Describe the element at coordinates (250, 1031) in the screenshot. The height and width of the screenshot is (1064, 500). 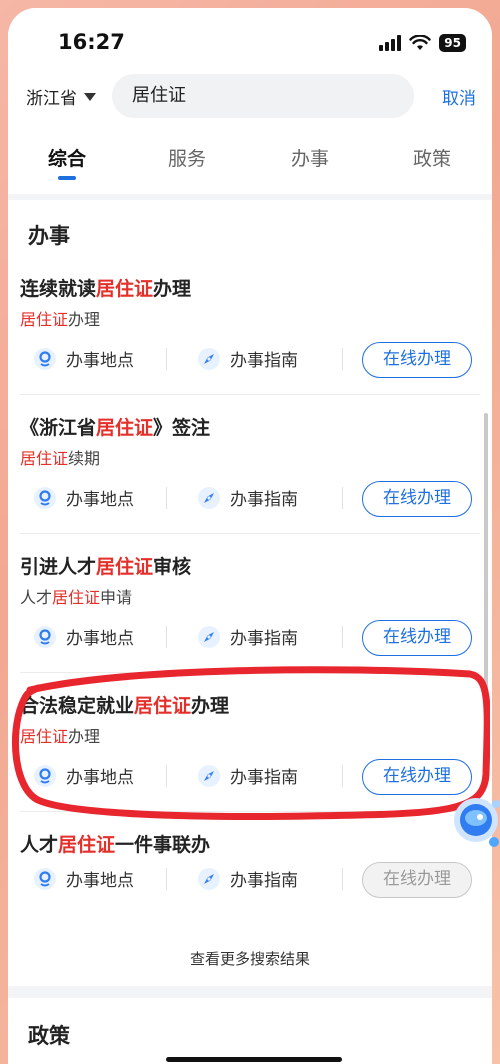
I see `policy-section: 政策` at that location.